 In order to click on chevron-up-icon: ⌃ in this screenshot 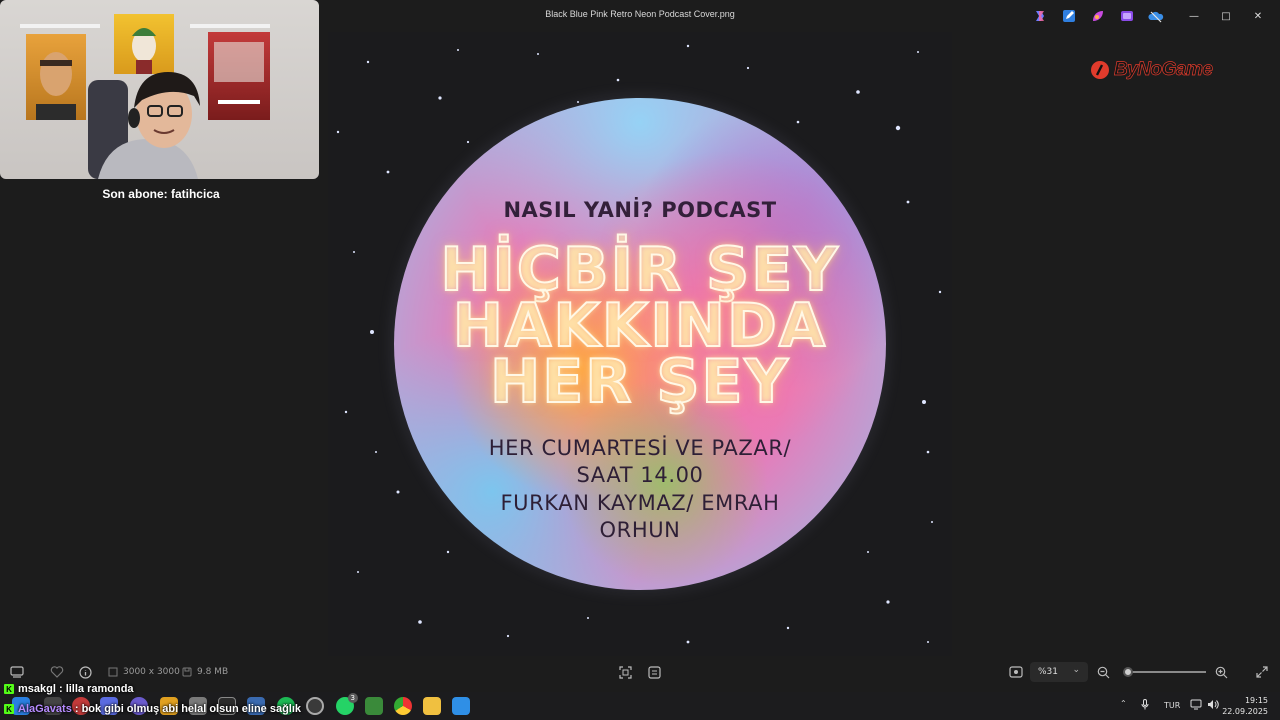, I will do `click(1123, 703)`.